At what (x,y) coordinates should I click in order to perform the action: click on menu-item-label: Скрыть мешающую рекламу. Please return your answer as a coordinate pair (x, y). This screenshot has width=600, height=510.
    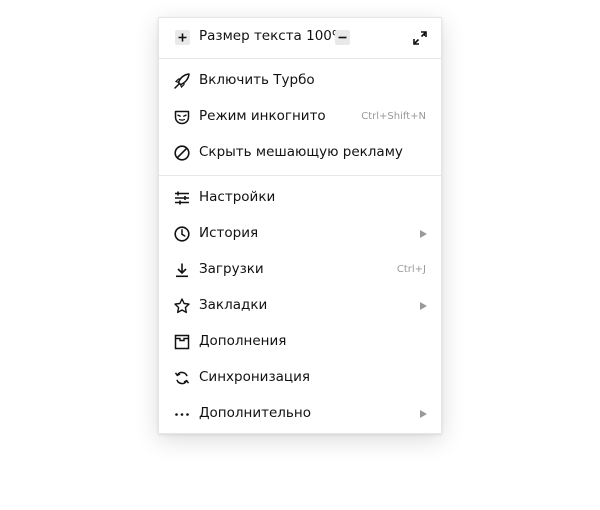
    Looking at the image, I should click on (301, 152).